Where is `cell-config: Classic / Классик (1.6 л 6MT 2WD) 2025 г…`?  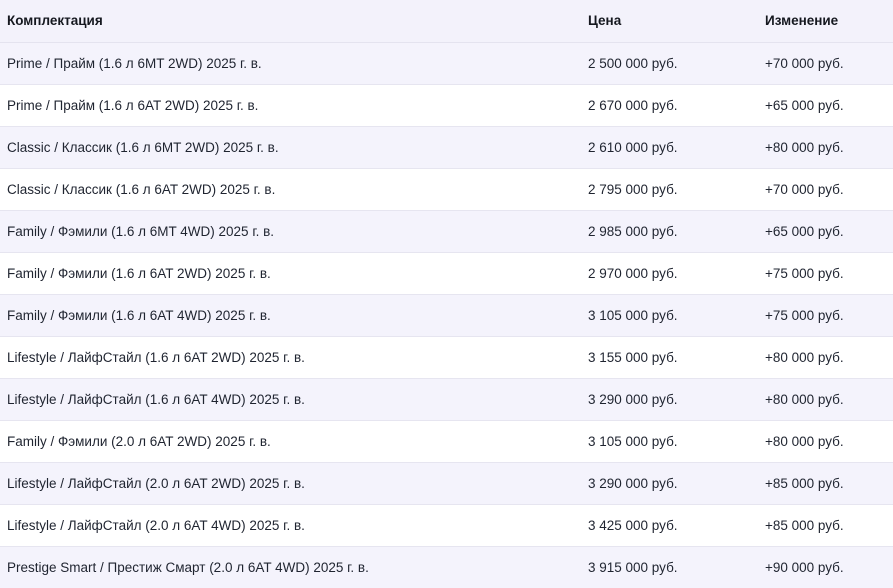
cell-config: Classic / Классик (1.6 л 6MT 2WD) 2025 г… is located at coordinates (290, 147).